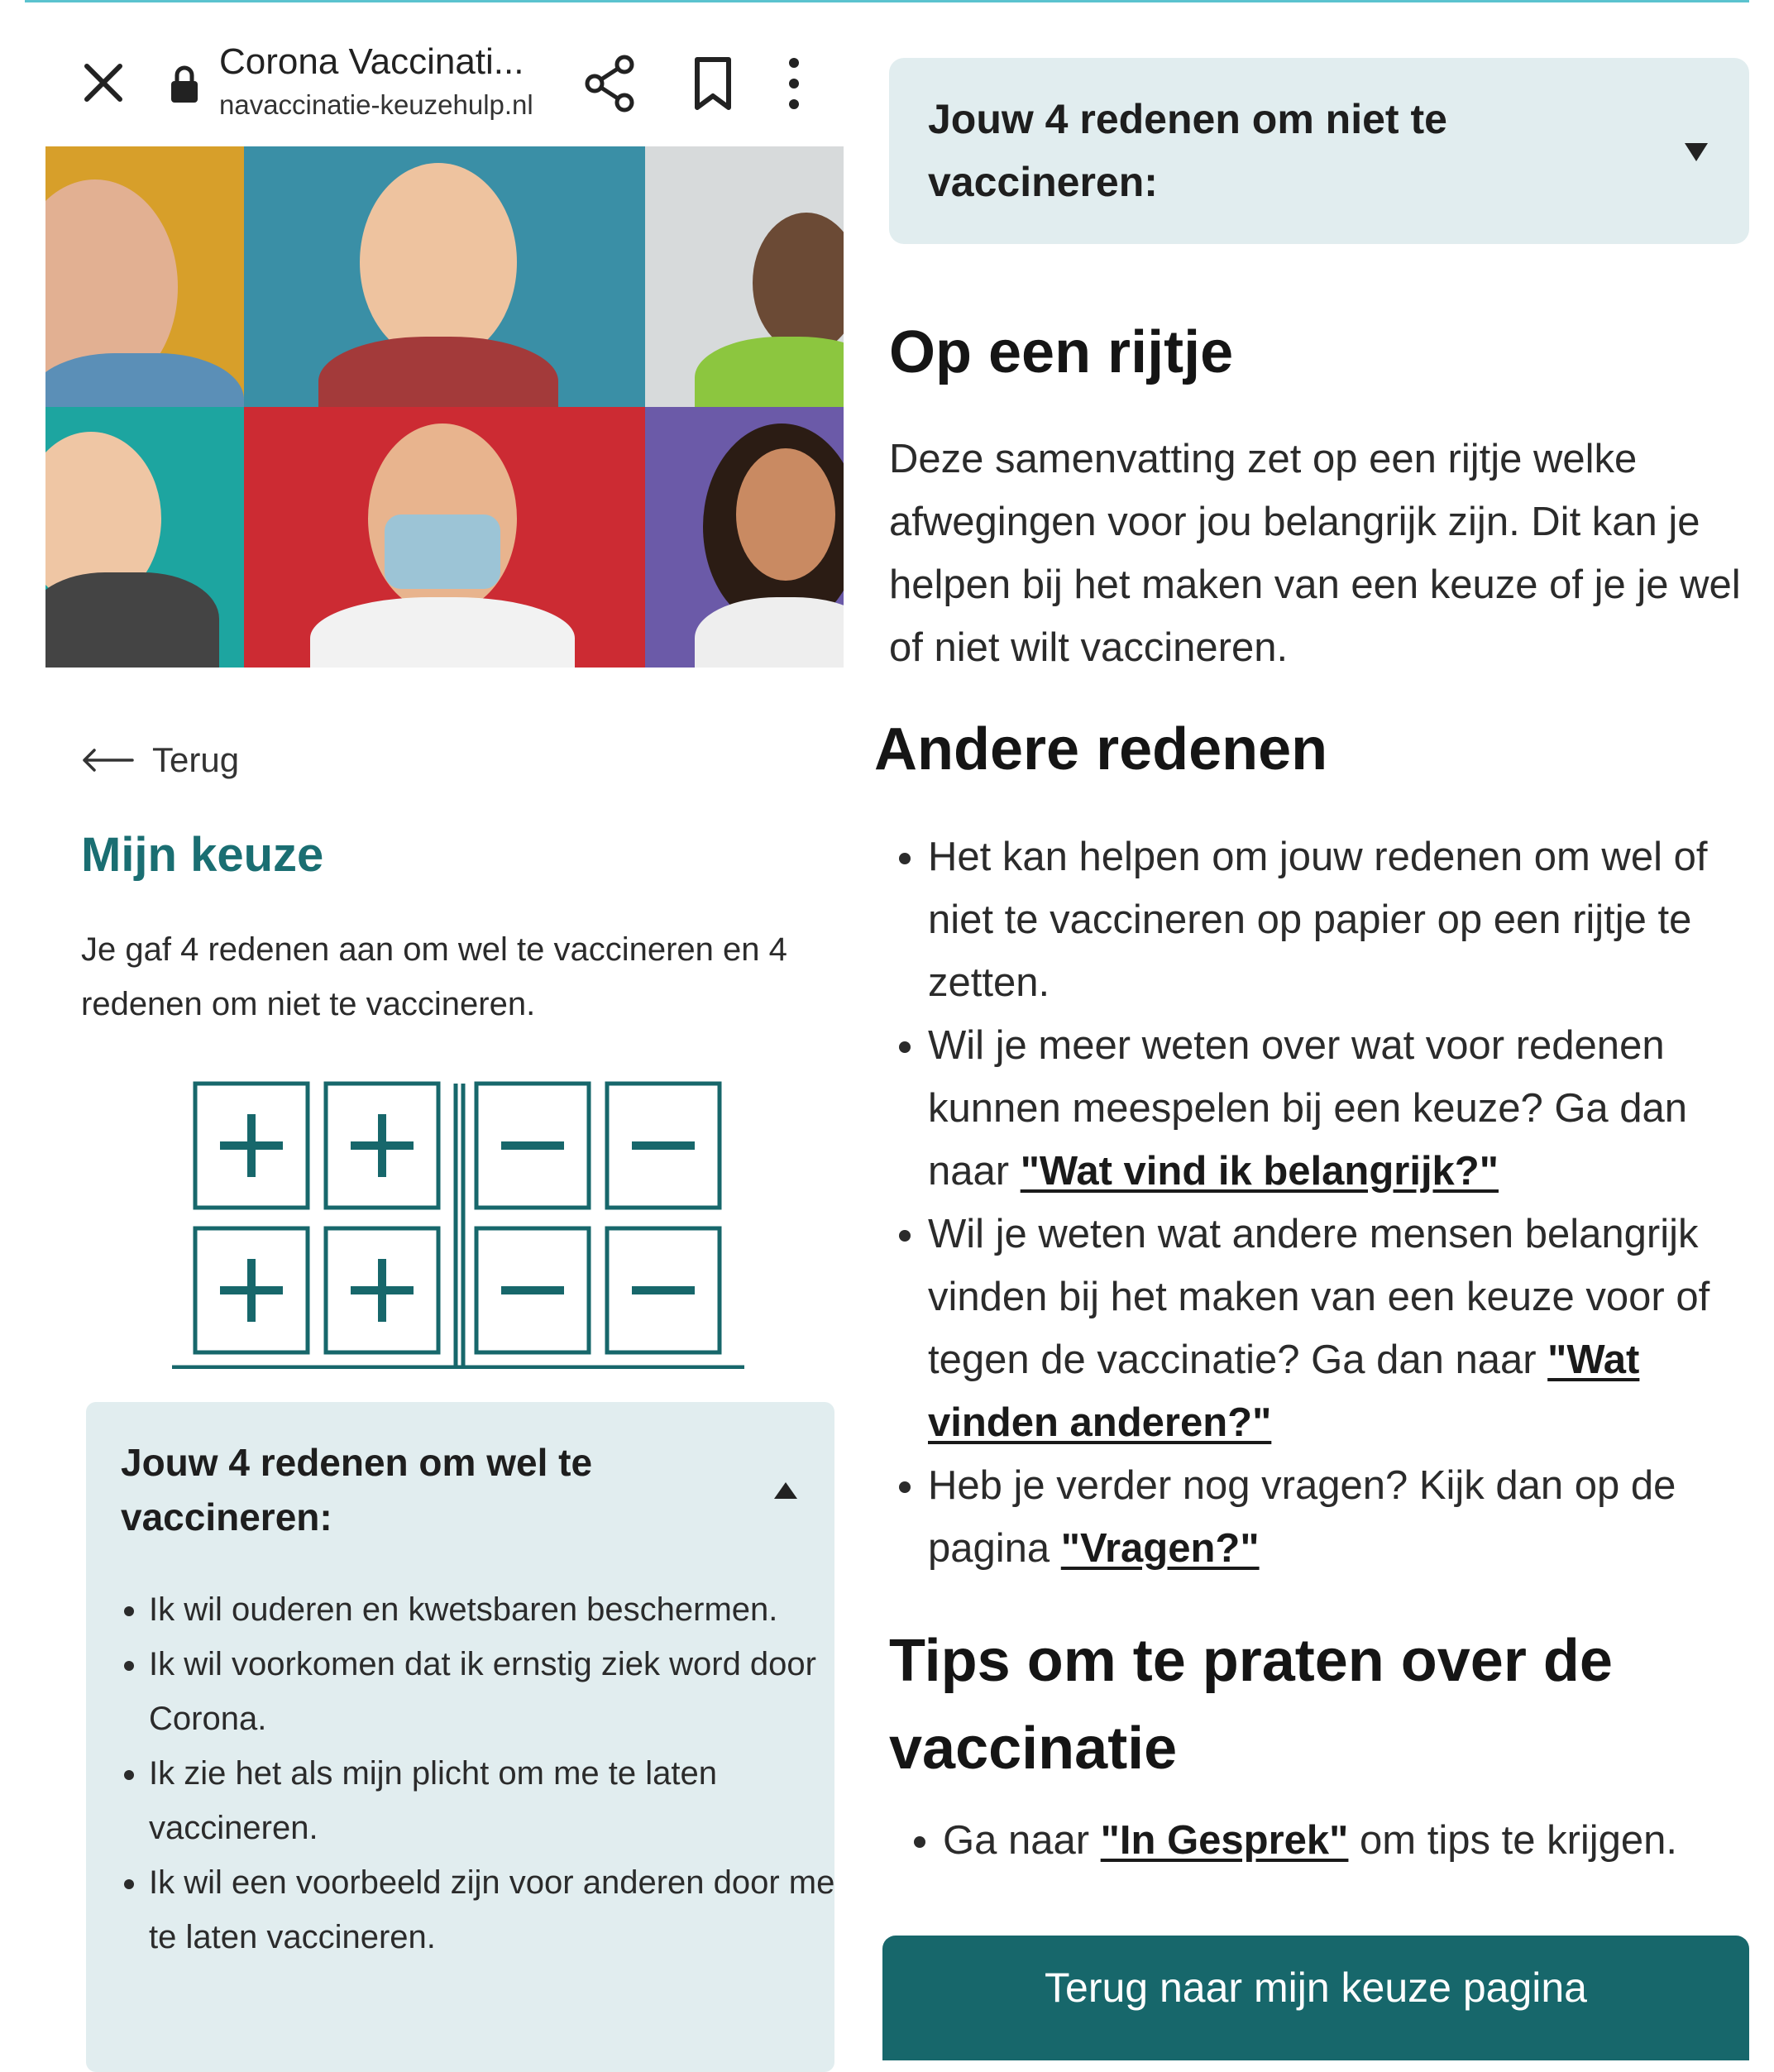 The height and width of the screenshot is (2072, 1774). I want to click on top-accent-line, so click(887, 1).